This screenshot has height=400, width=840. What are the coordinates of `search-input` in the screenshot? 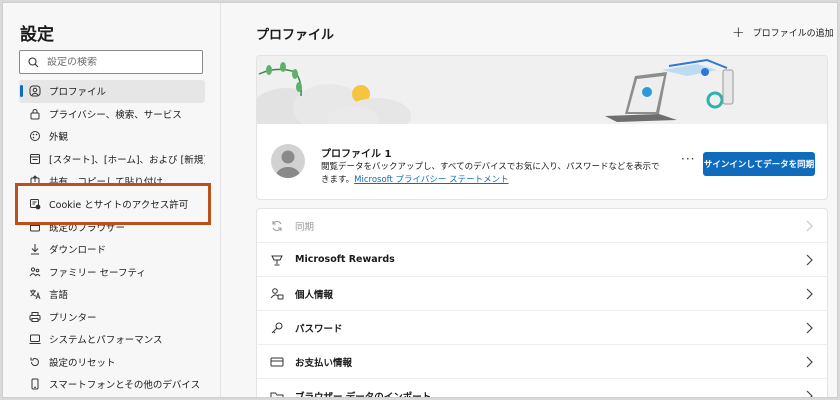 It's located at (117, 62).